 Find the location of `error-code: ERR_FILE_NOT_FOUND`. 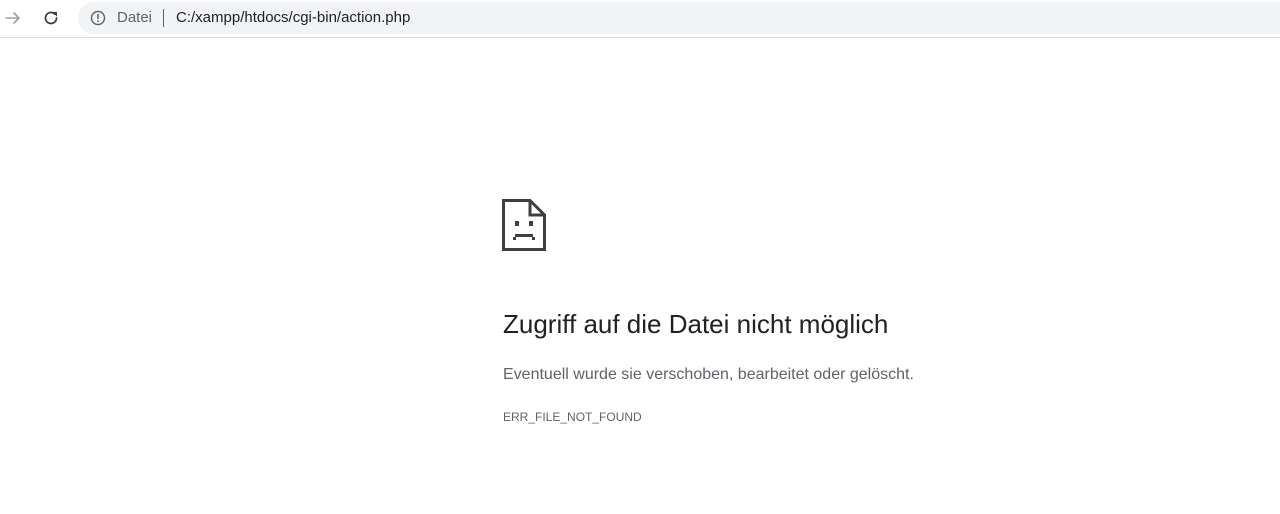

error-code: ERR_FILE_NOT_FOUND is located at coordinates (572, 417).